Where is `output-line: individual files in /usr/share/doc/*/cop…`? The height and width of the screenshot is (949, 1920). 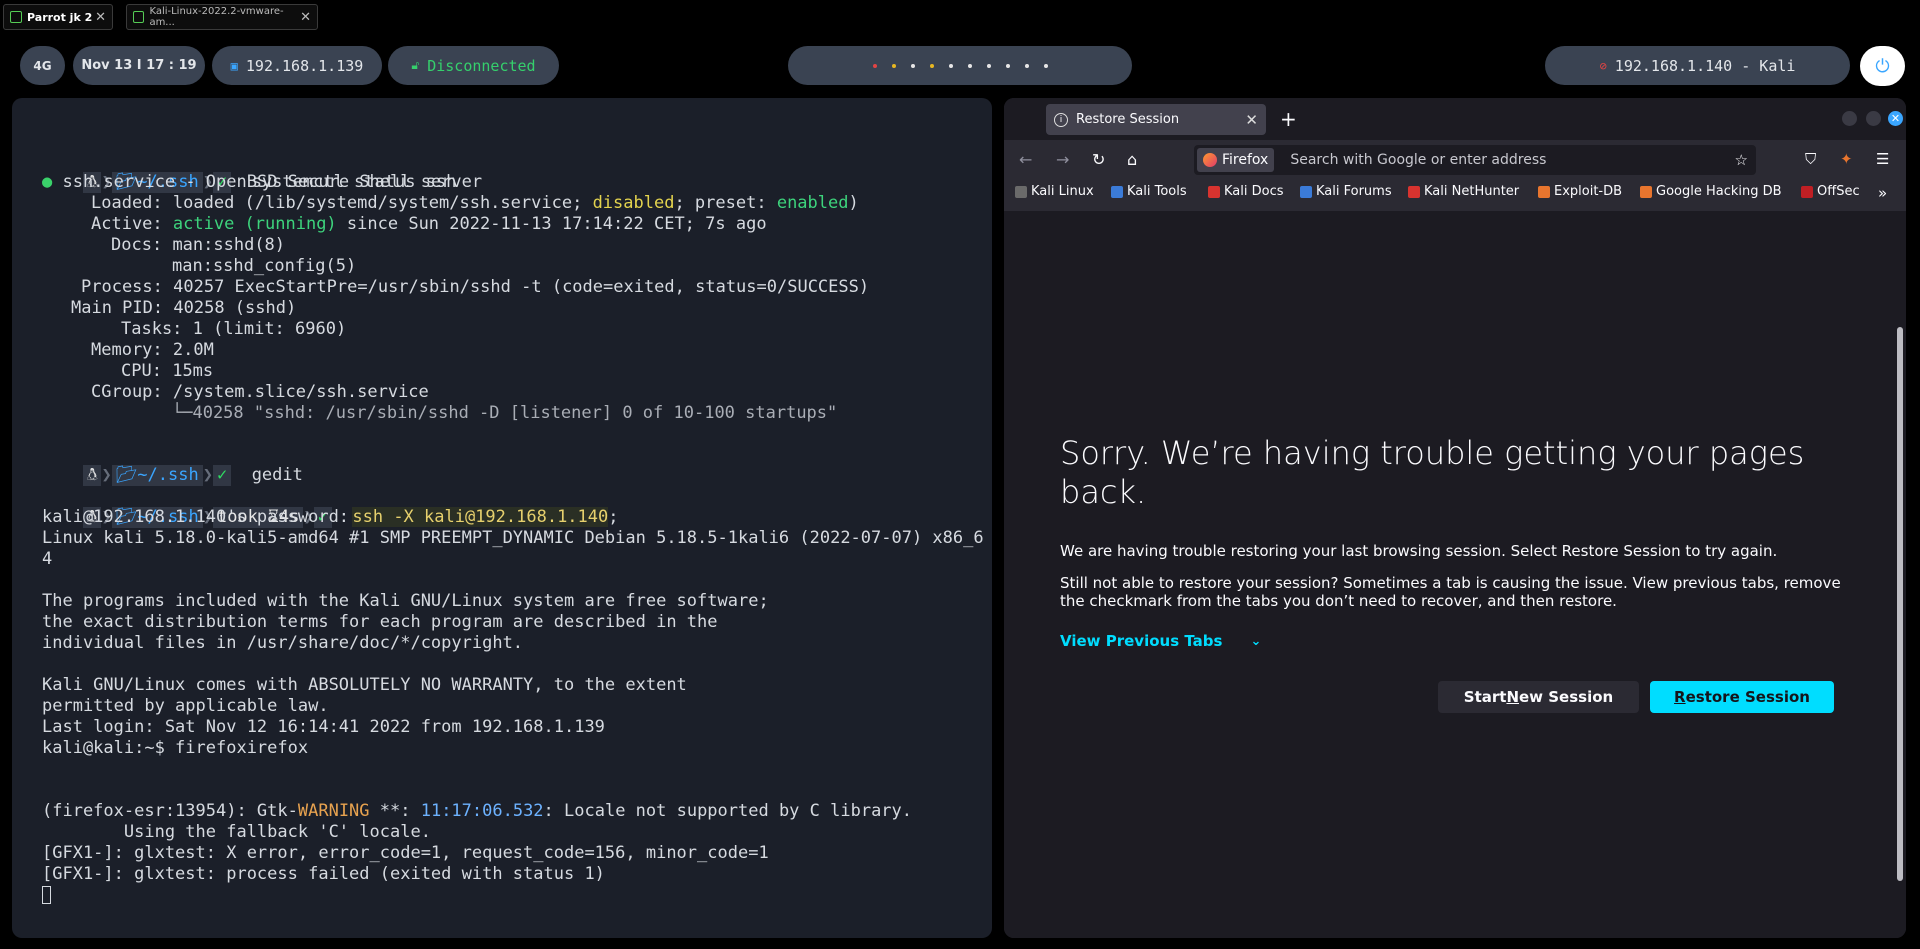 output-line: individual files in /usr/share/doc/*/cop… is located at coordinates (283, 643).